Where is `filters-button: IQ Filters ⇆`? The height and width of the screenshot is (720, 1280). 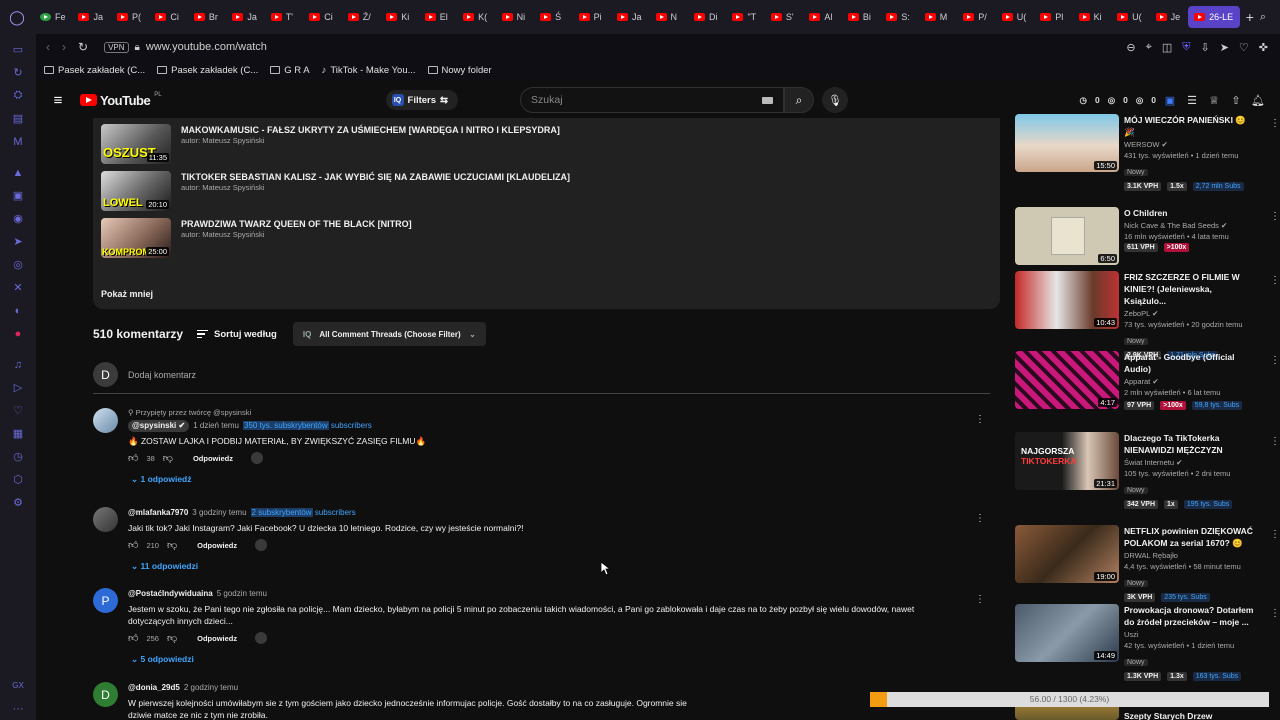
filters-button: IQ Filters ⇆ is located at coordinates (422, 100).